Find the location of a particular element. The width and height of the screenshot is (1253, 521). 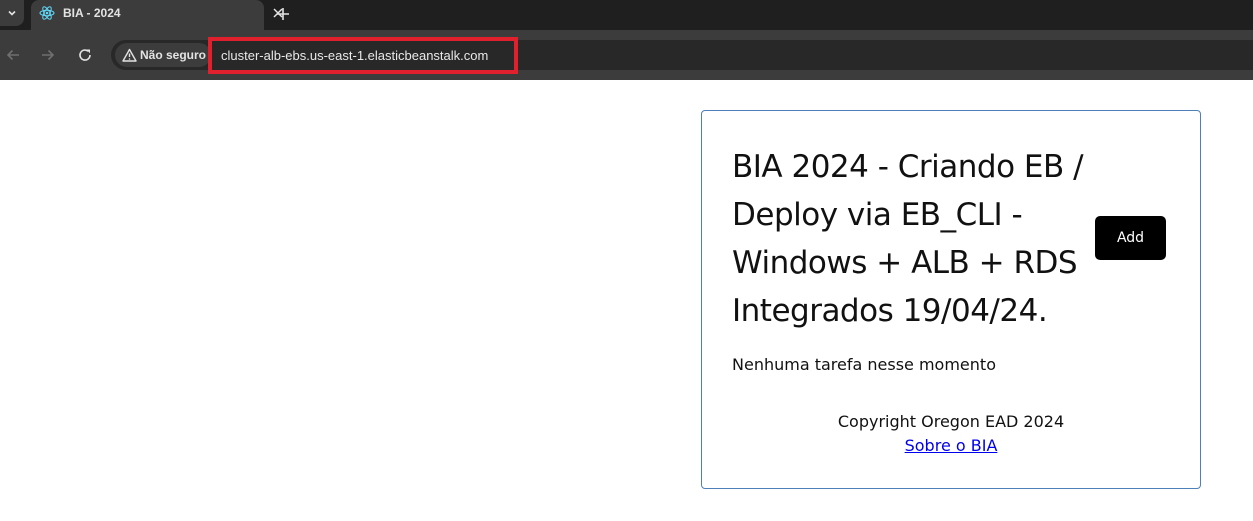

copyright-text: Copyright Oregon EAD 2024 is located at coordinates (951, 421).